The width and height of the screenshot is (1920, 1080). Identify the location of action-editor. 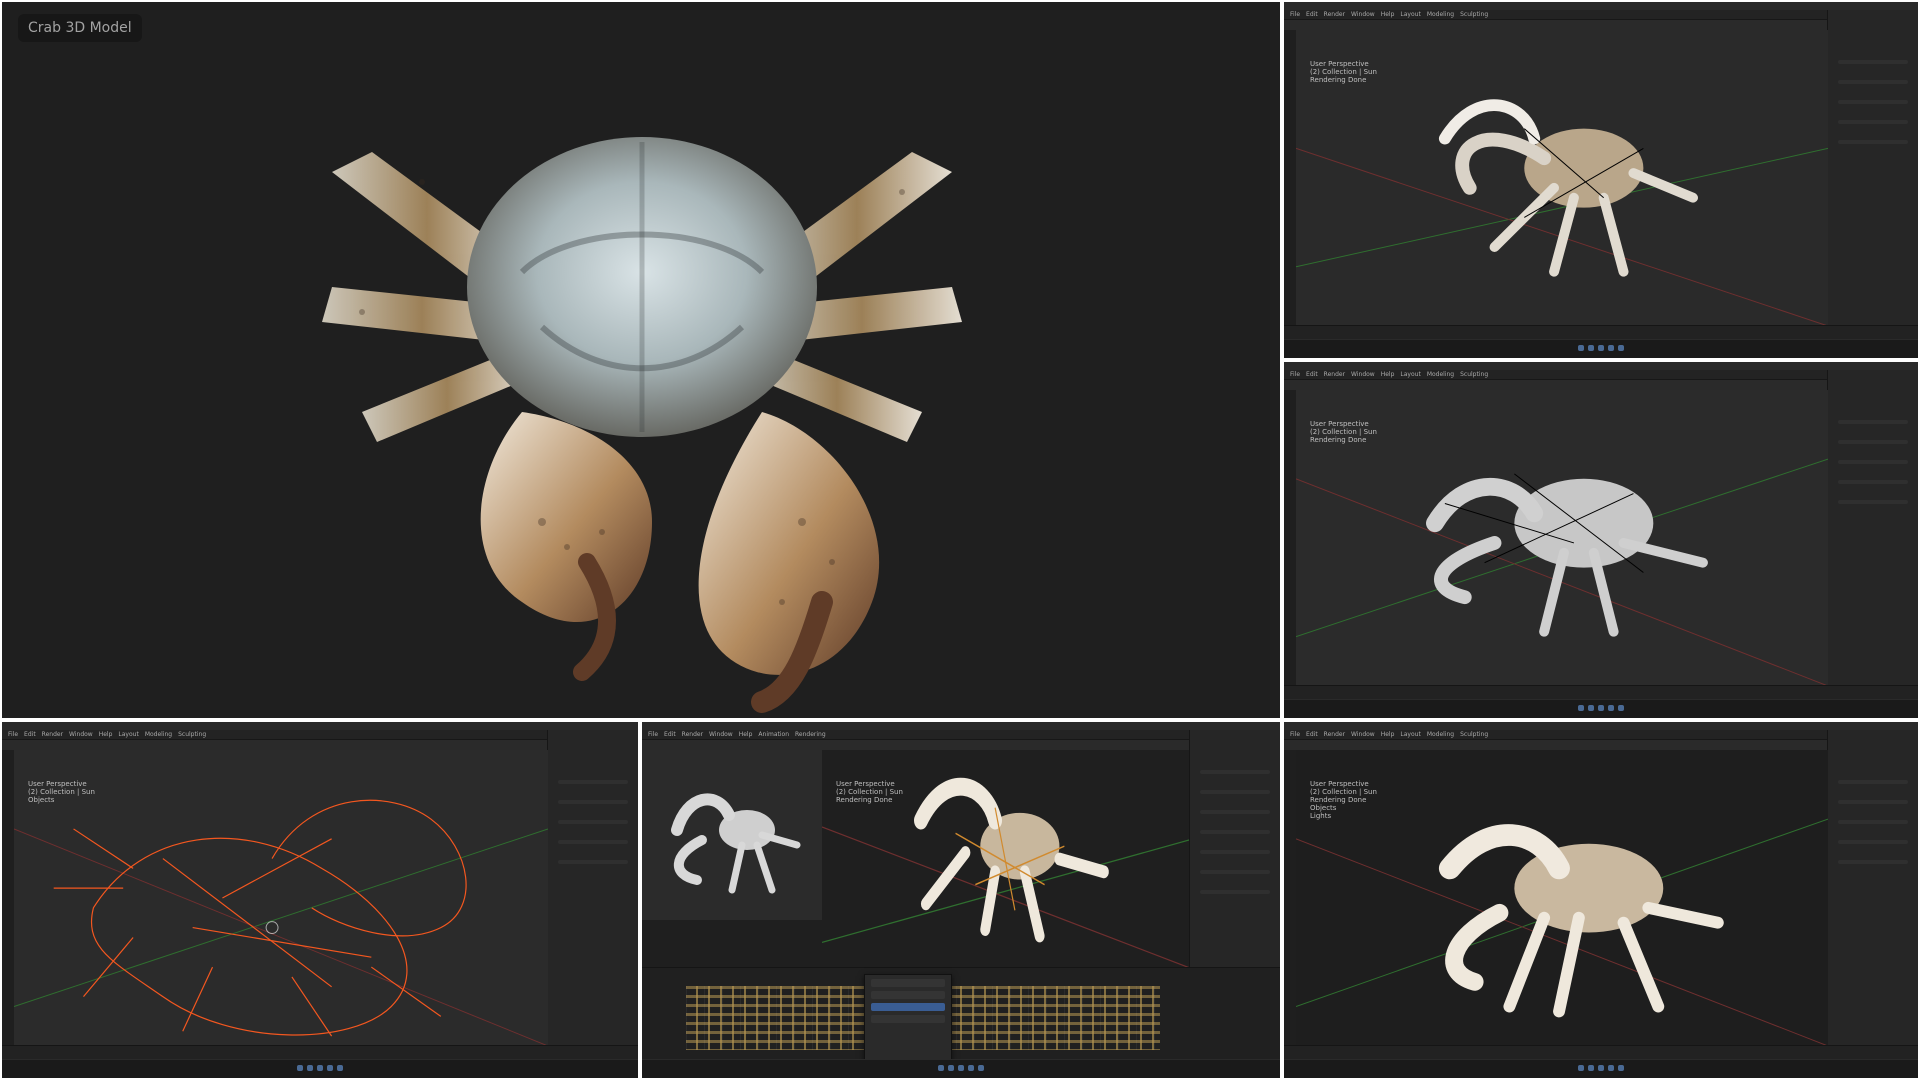
(961, 1013).